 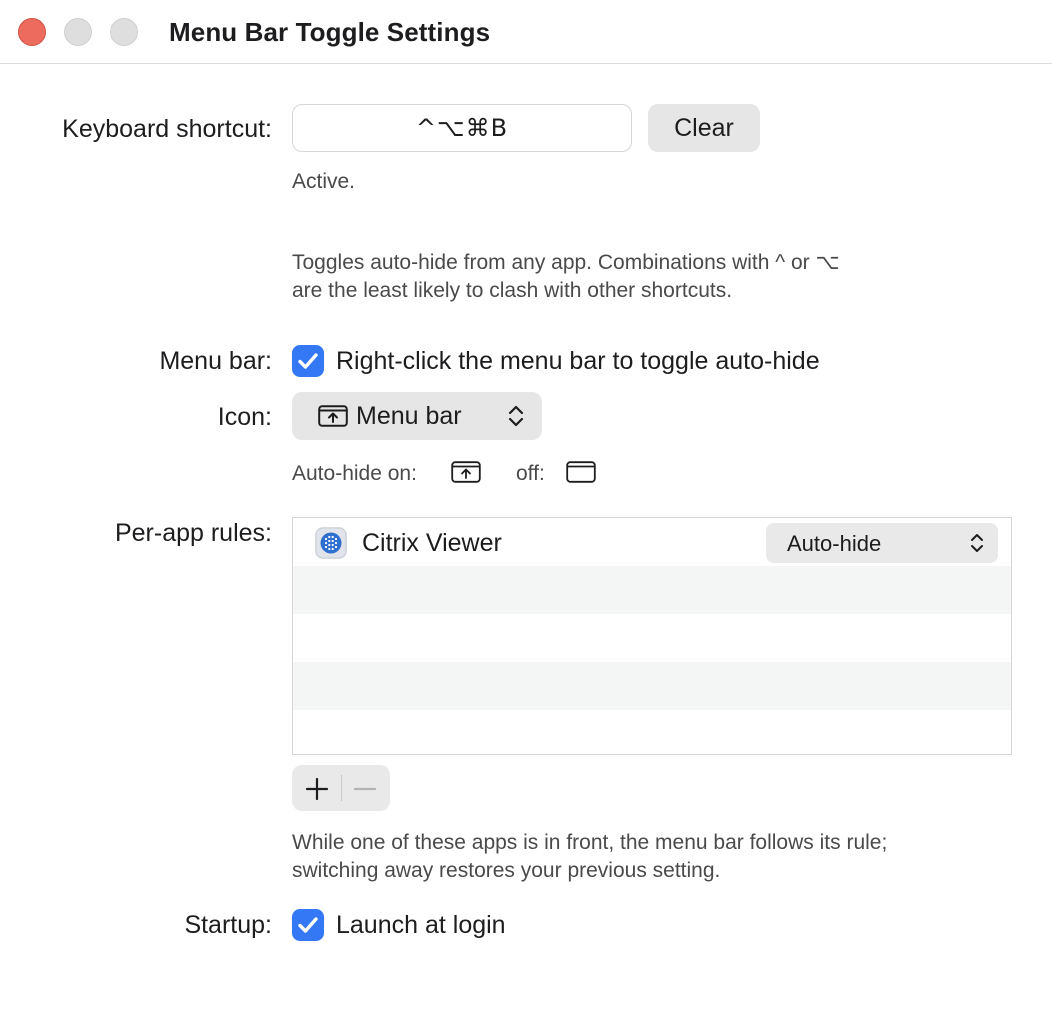 What do you see at coordinates (530, 473) in the screenshot?
I see `legend-off-label: off:` at bounding box center [530, 473].